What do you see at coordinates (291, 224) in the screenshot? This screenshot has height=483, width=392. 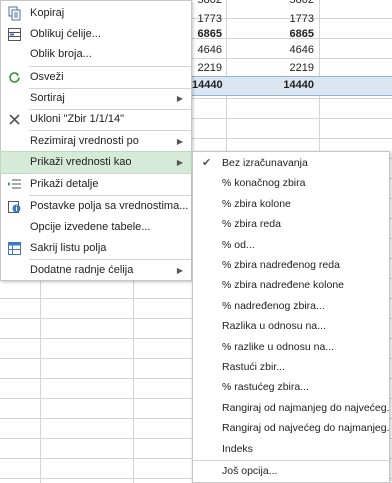 I see `submenu-item-percent-row-total: % zbira reda` at bounding box center [291, 224].